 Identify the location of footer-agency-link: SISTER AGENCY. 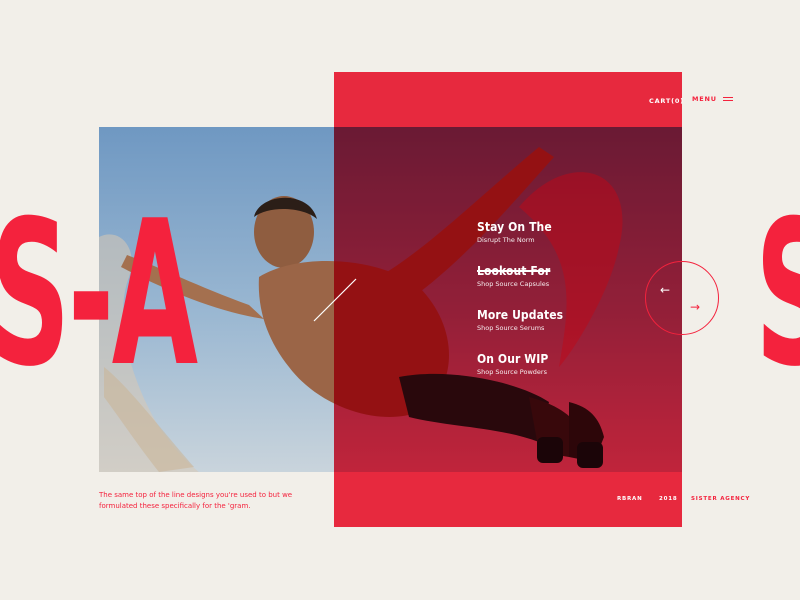
(720, 499).